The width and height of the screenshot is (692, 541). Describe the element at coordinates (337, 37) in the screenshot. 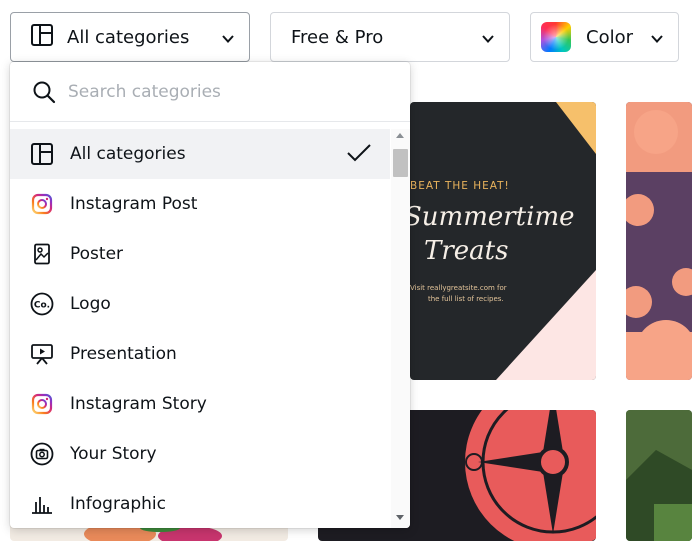

I see `price-filter-label: Free & Pro` at that location.